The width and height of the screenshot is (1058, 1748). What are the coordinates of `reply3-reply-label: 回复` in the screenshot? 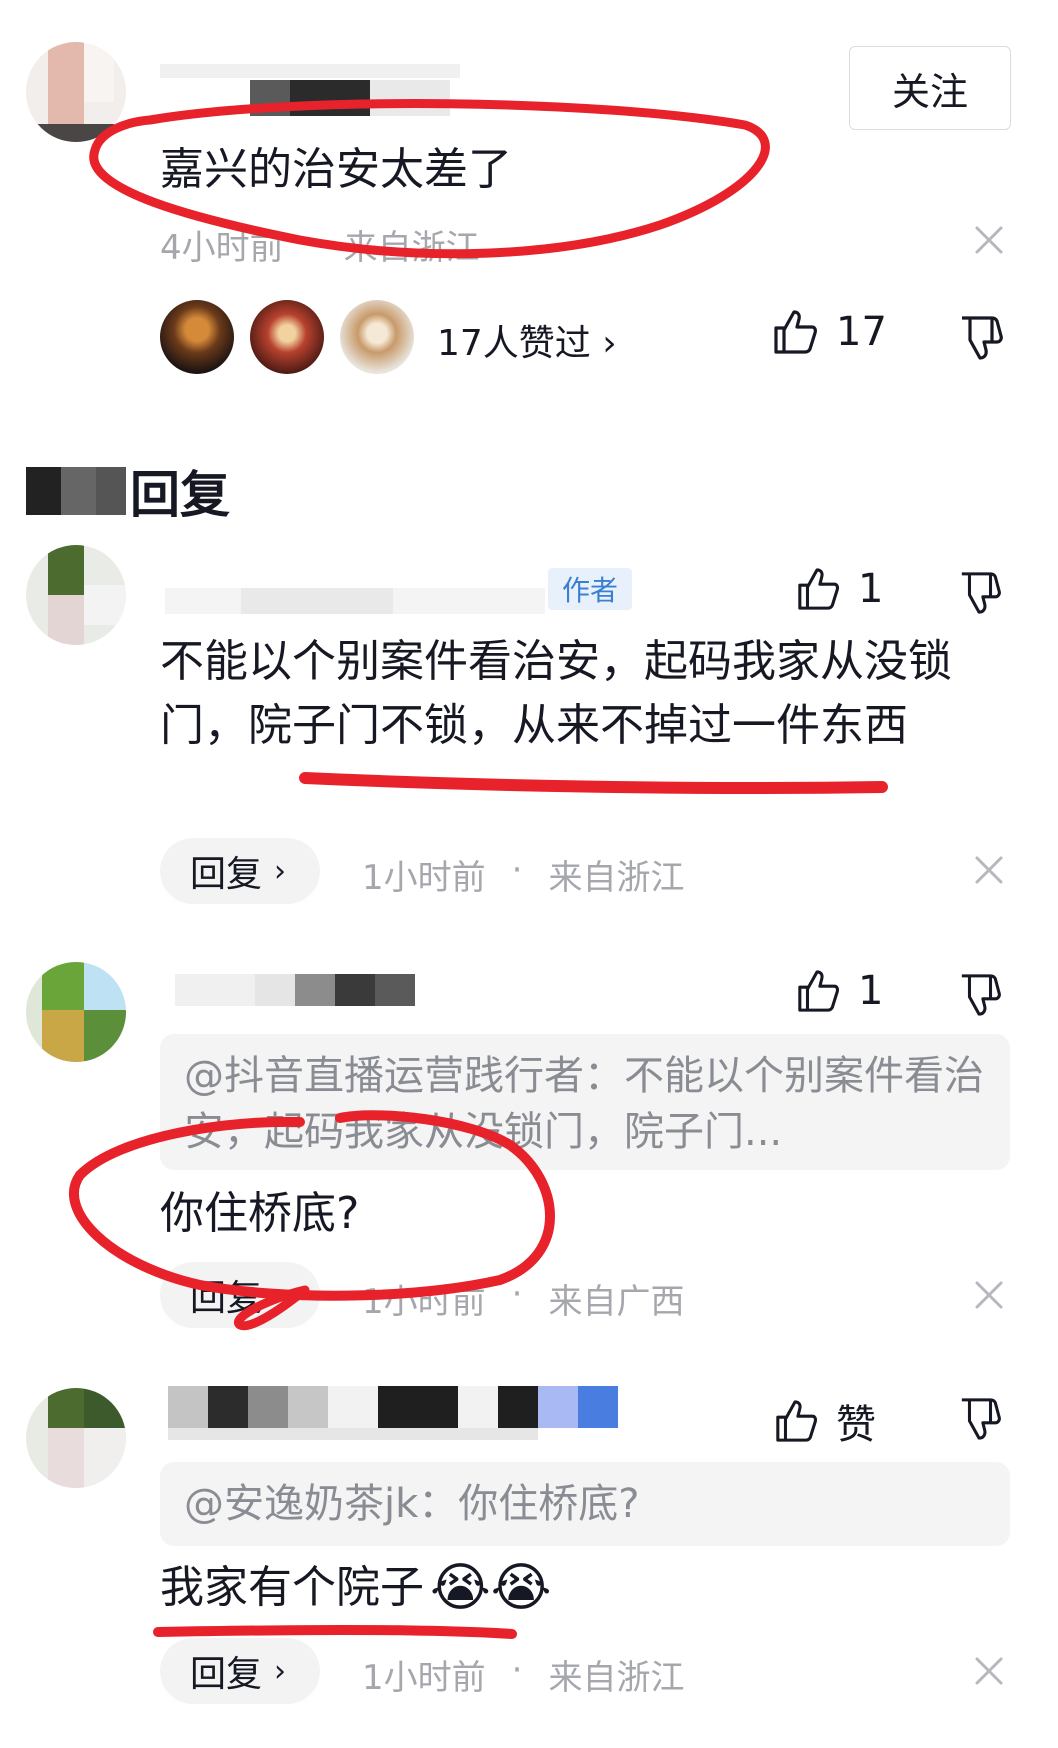 It's located at (226, 1674).